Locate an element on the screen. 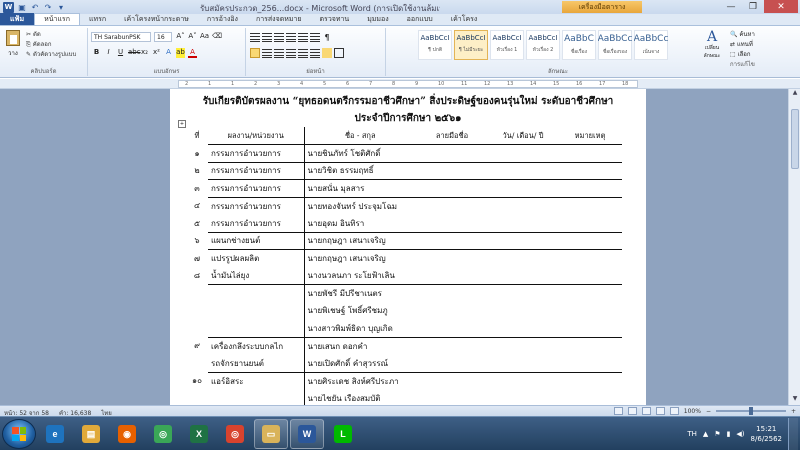 The image size is (800, 450). cell-dept: รถจักรยานยนต์ is located at coordinates (256, 364).